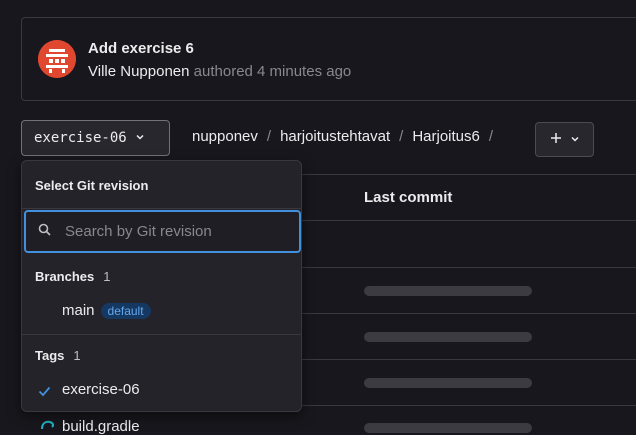 This screenshot has height=435, width=636. What do you see at coordinates (77, 355) in the screenshot?
I see `tags-count: 1` at bounding box center [77, 355].